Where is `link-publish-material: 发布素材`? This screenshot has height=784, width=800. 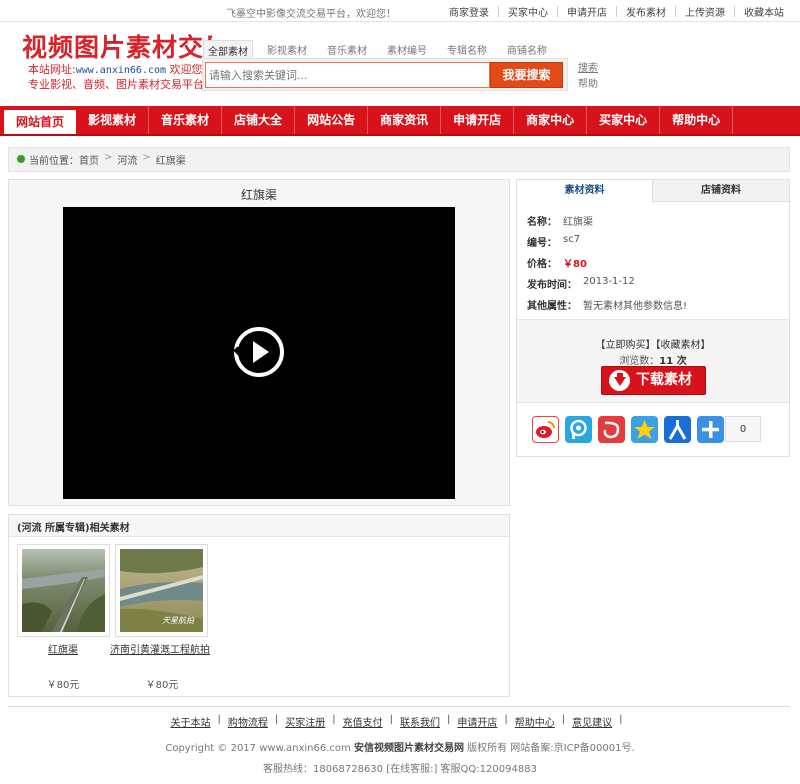 link-publish-material: 发布素材 is located at coordinates (646, 11).